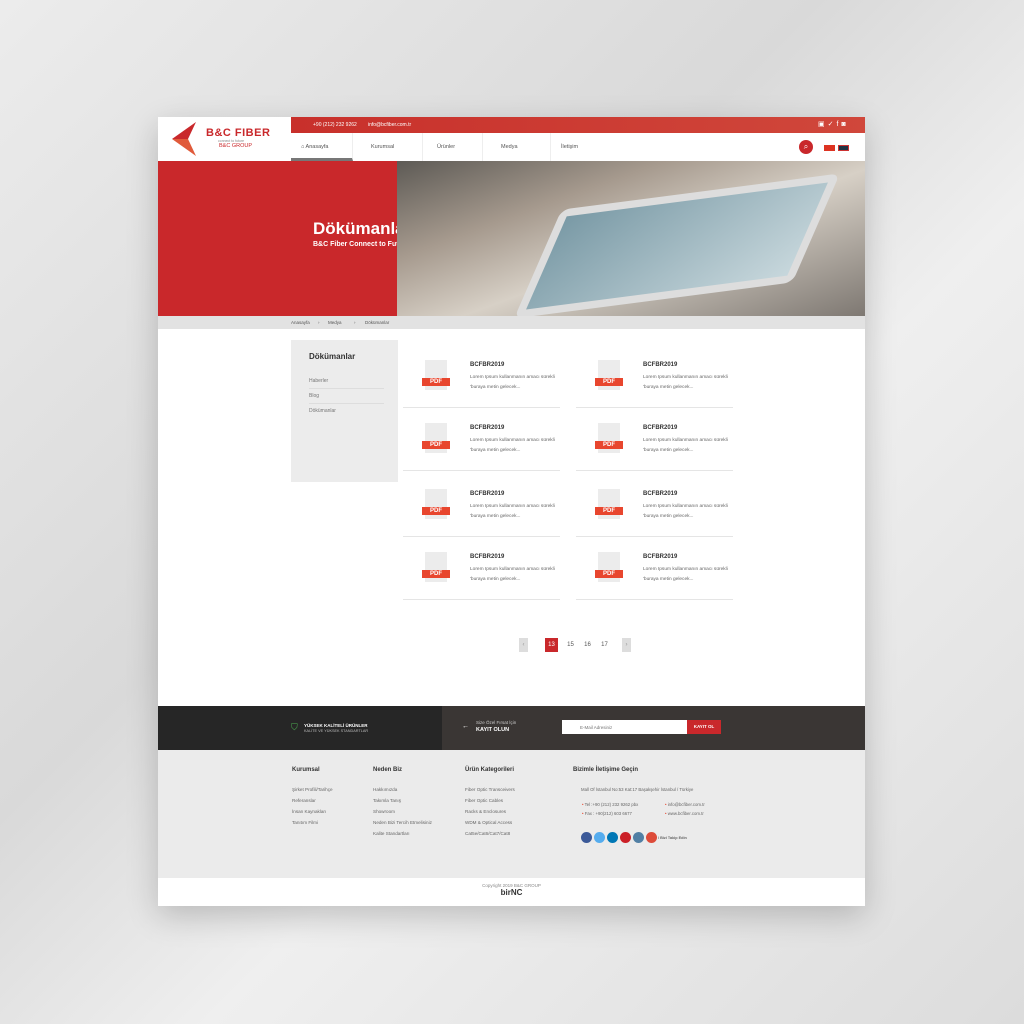 The image size is (1024, 1024). Describe the element at coordinates (523, 645) in the screenshot. I see `pagination-prev: ‹` at that location.